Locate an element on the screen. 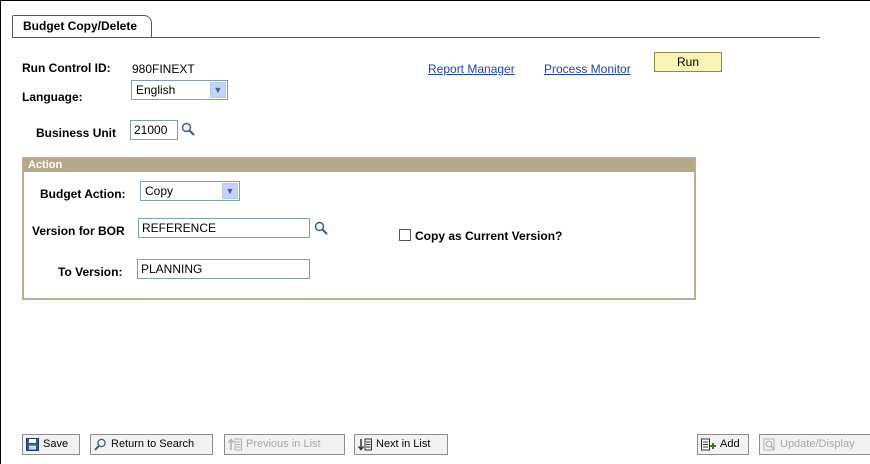 The height and width of the screenshot is (464, 870). next-in-list-button: Next in List is located at coordinates (401, 444).